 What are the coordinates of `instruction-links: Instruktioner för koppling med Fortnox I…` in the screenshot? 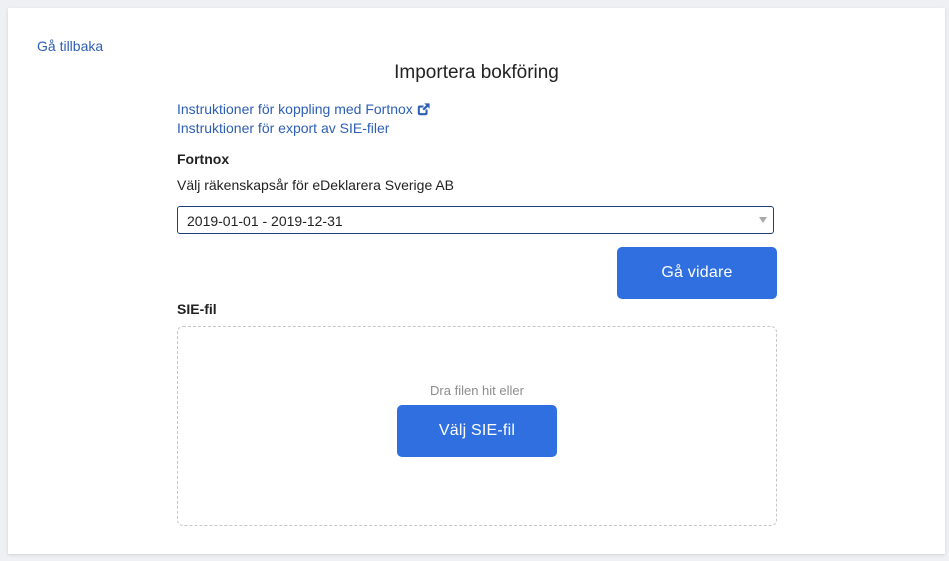 It's located at (477, 119).